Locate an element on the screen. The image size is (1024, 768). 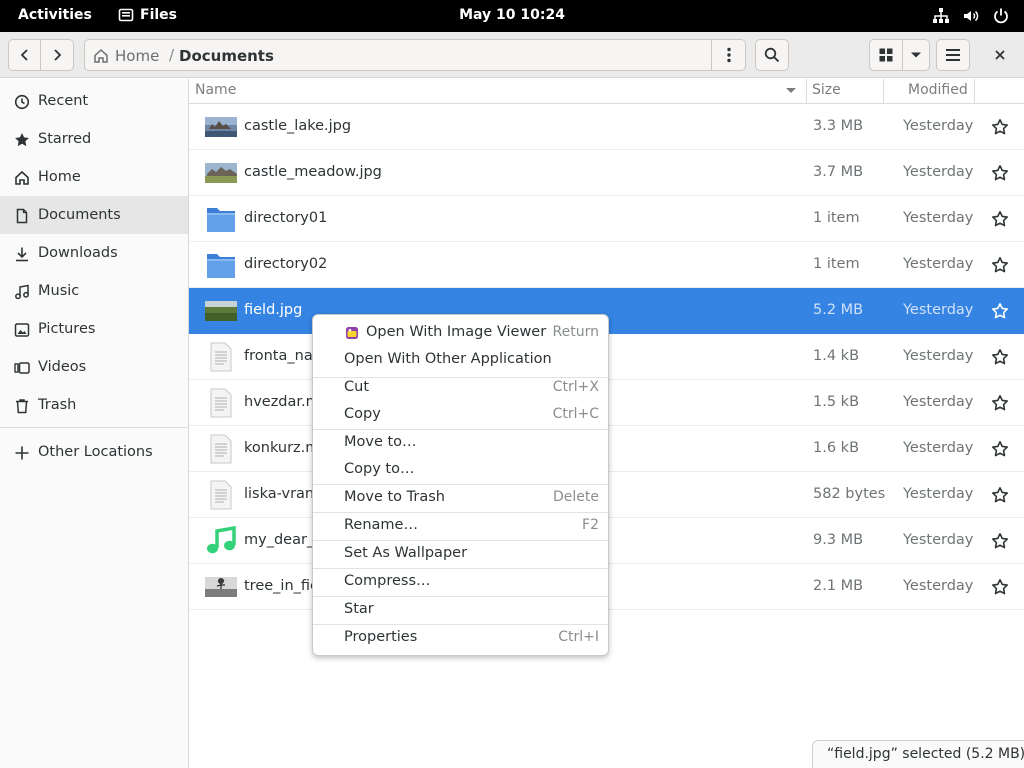
file-row: directory02 1 item Yesterday is located at coordinates (606, 265).